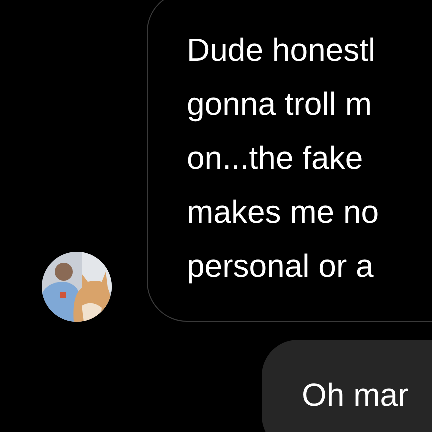  What do you see at coordinates (279, 104) in the screenshot?
I see `message-text: gonna troll m` at bounding box center [279, 104].